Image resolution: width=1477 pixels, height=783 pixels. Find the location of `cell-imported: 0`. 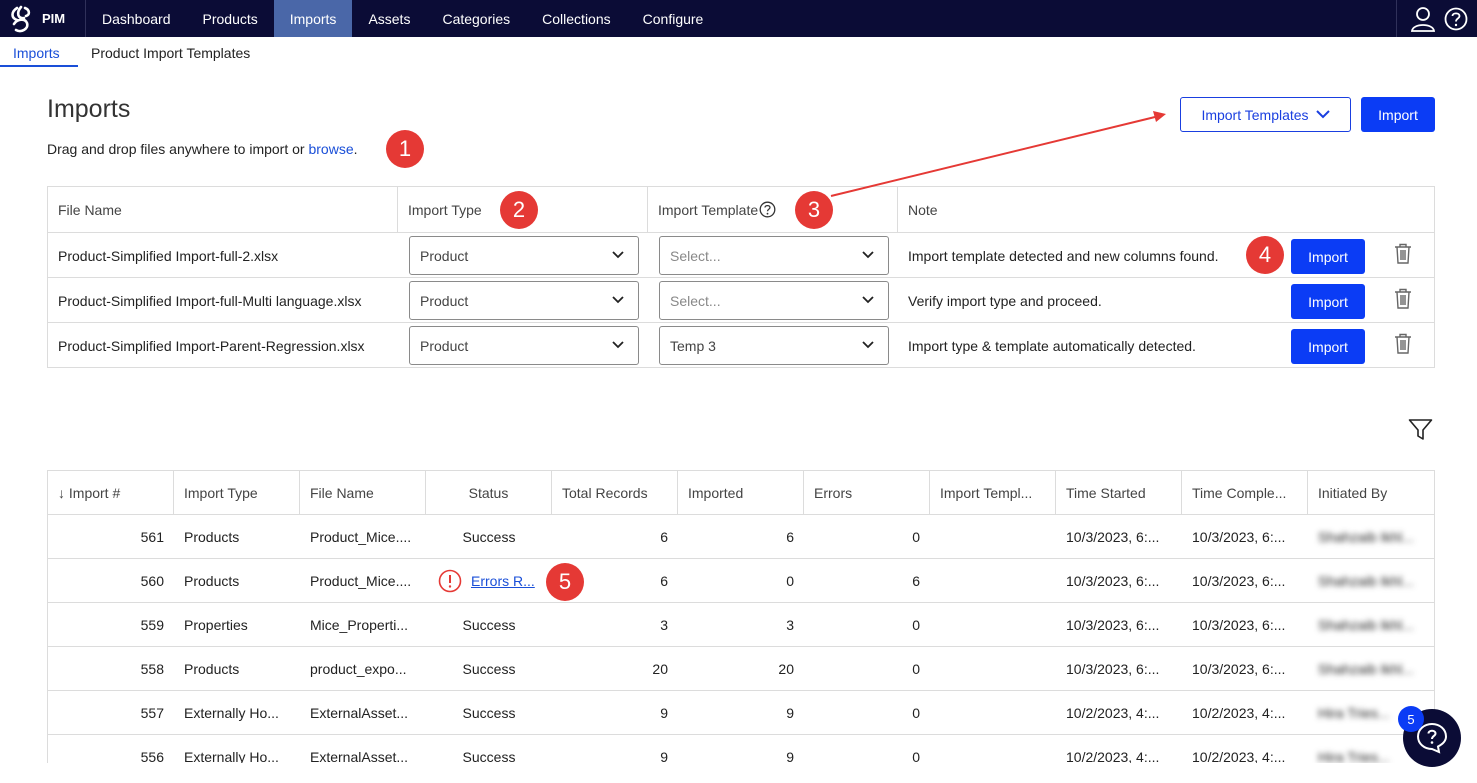

cell-imported: 0 is located at coordinates (790, 581).